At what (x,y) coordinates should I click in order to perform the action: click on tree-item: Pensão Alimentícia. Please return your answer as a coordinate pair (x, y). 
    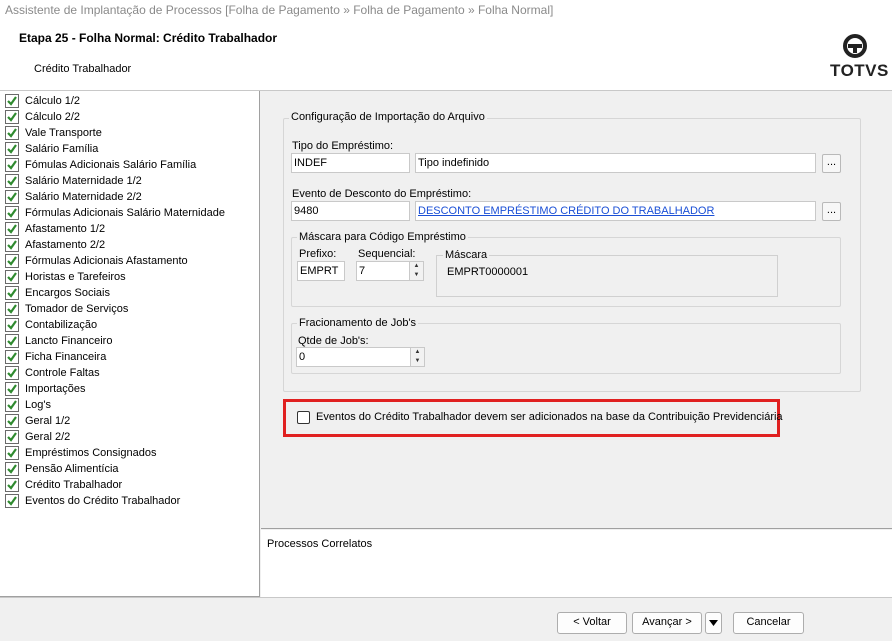
    Looking at the image, I should click on (62, 469).